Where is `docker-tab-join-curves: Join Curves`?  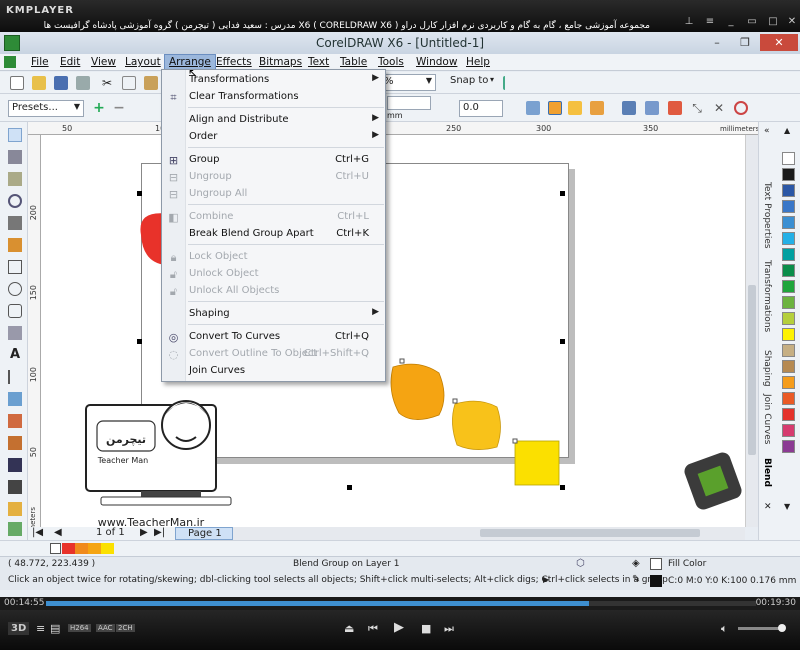
docker-tab-join-curves: Join Curves is located at coordinates (767, 419).